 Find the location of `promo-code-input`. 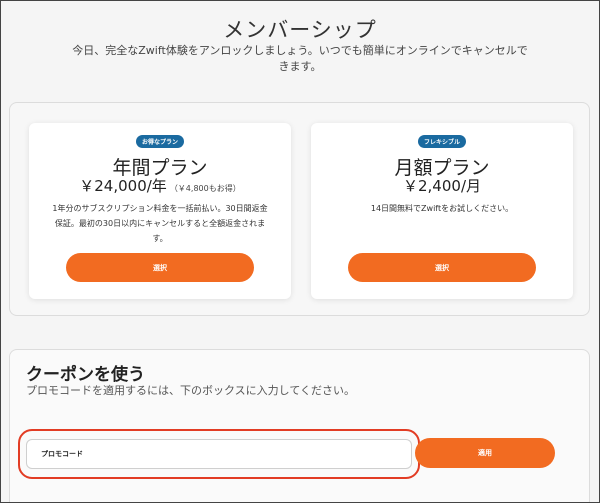

promo-code-input is located at coordinates (219, 454).